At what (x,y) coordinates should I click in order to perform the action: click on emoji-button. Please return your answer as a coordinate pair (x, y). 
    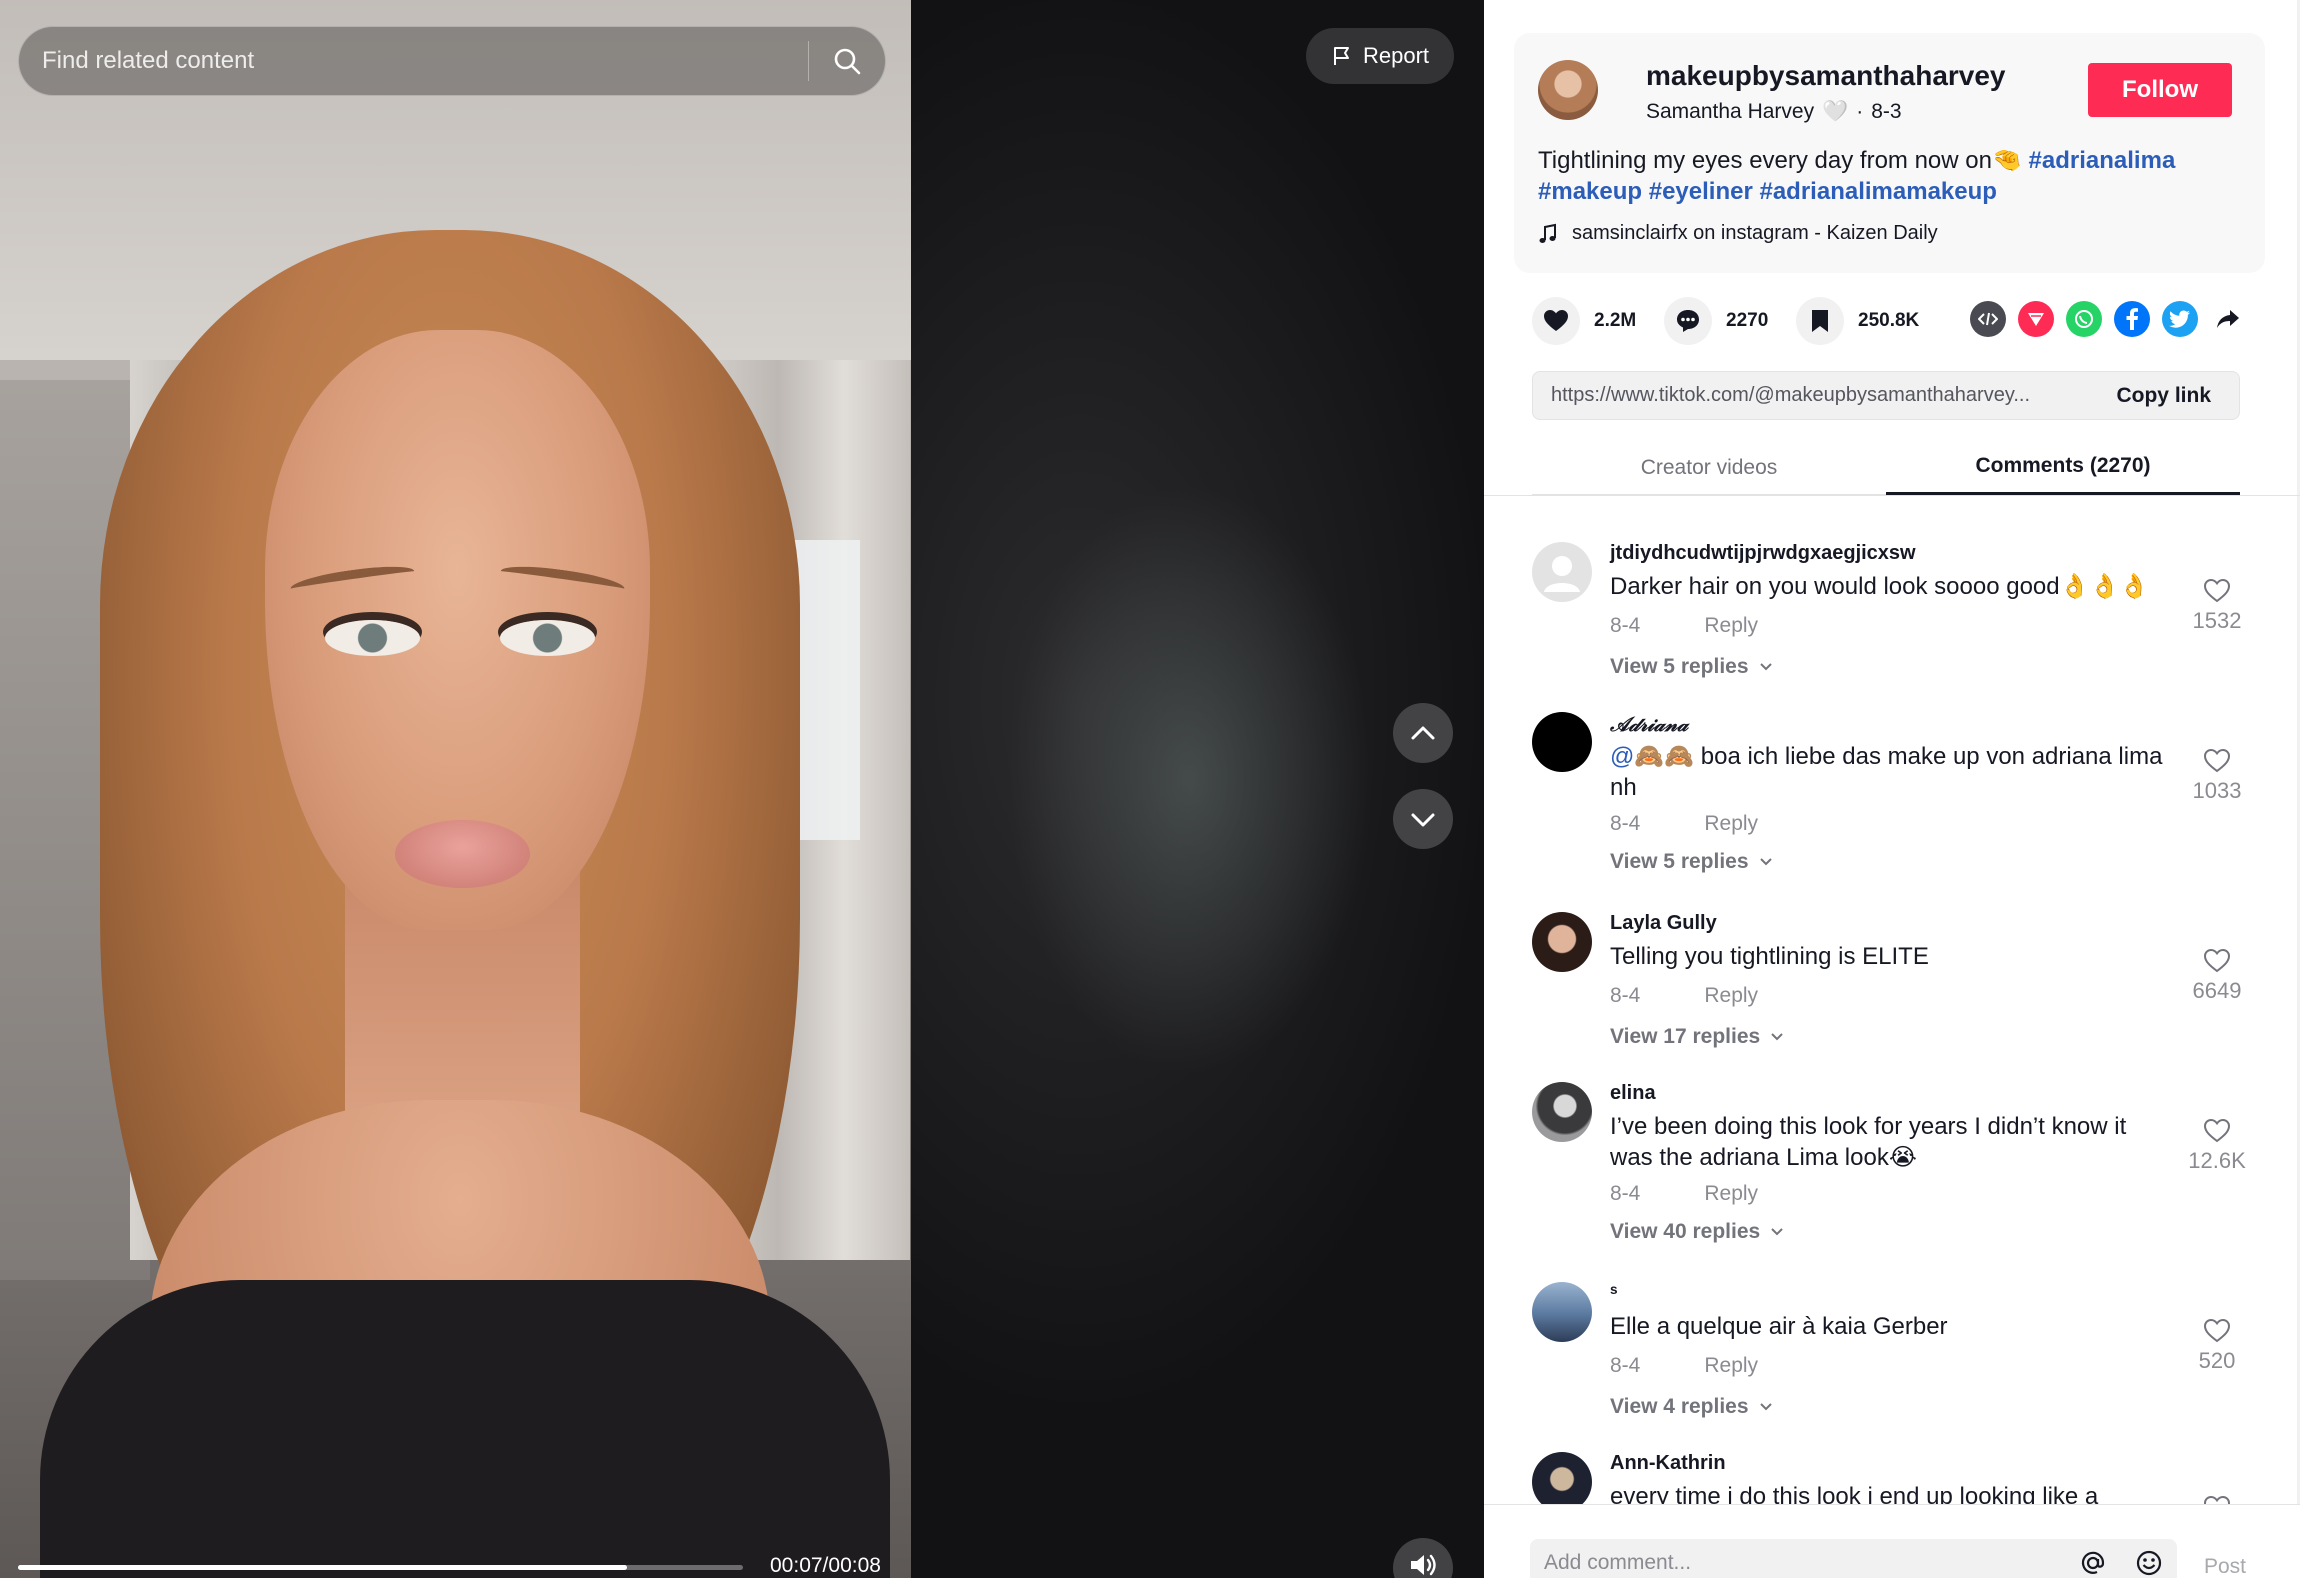
    Looking at the image, I should click on (2149, 1563).